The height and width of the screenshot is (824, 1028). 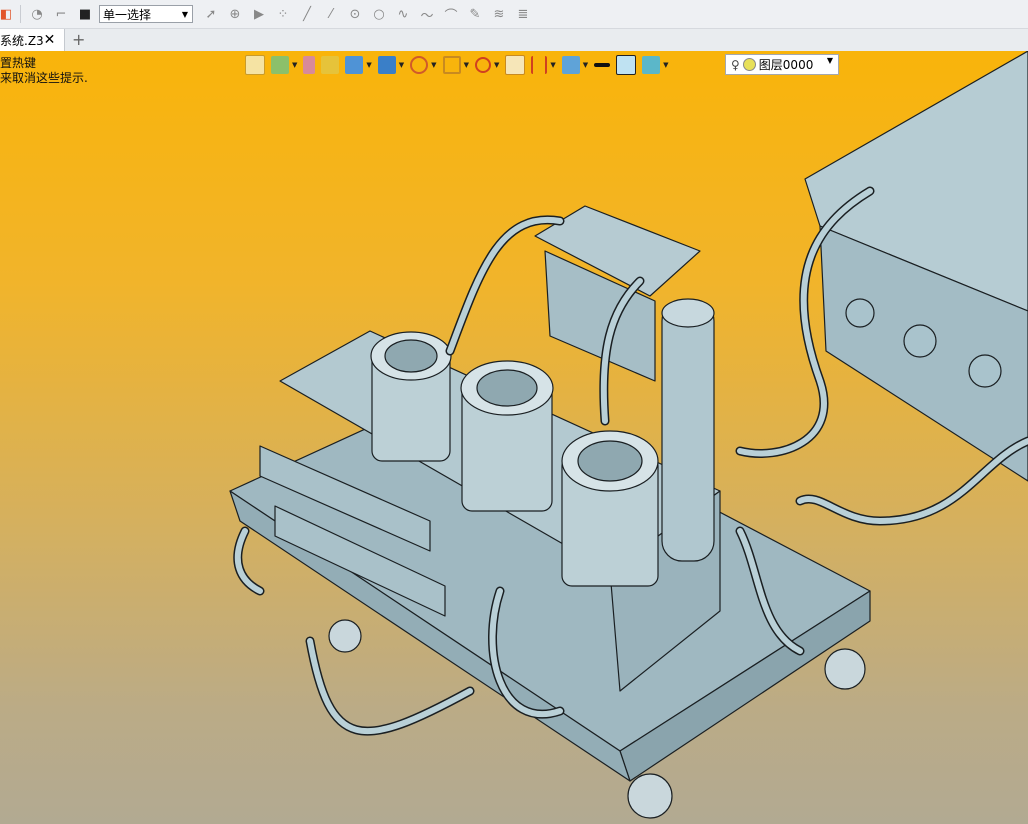 I want to click on crosshair-icon, so click(x=482, y=65).